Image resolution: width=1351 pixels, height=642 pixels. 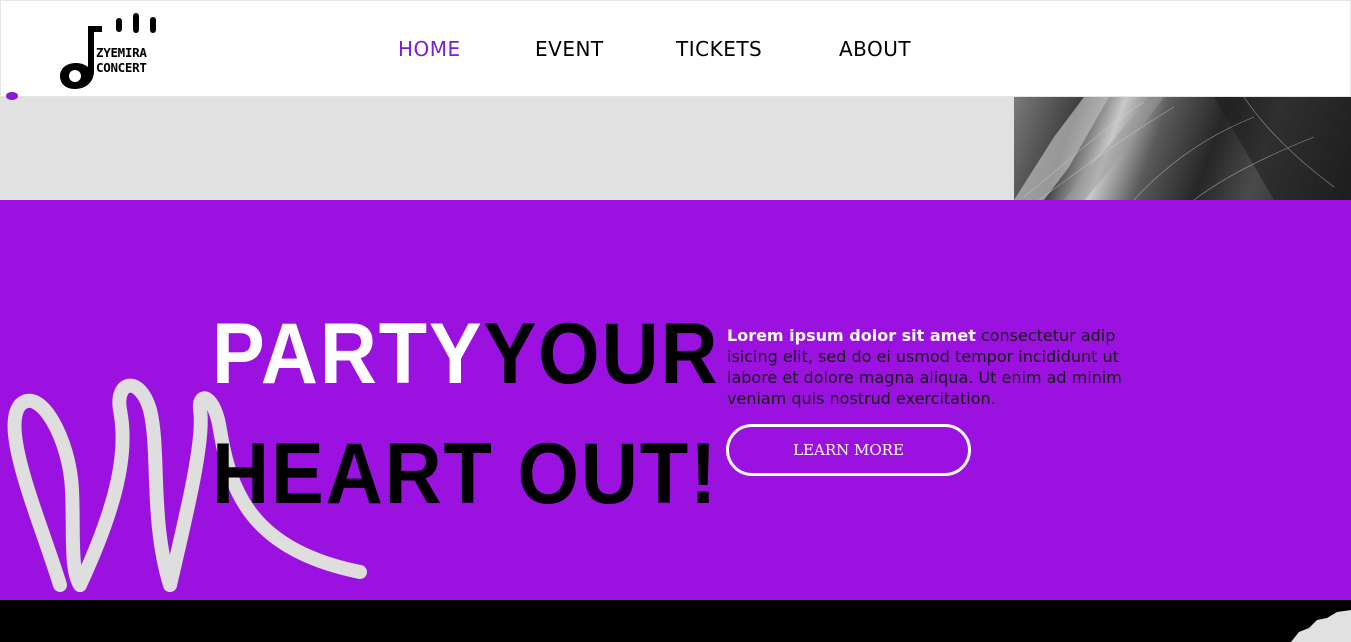 I want to click on hero-headline: PARTYYOUR HEART OUT!, so click(x=465, y=414).